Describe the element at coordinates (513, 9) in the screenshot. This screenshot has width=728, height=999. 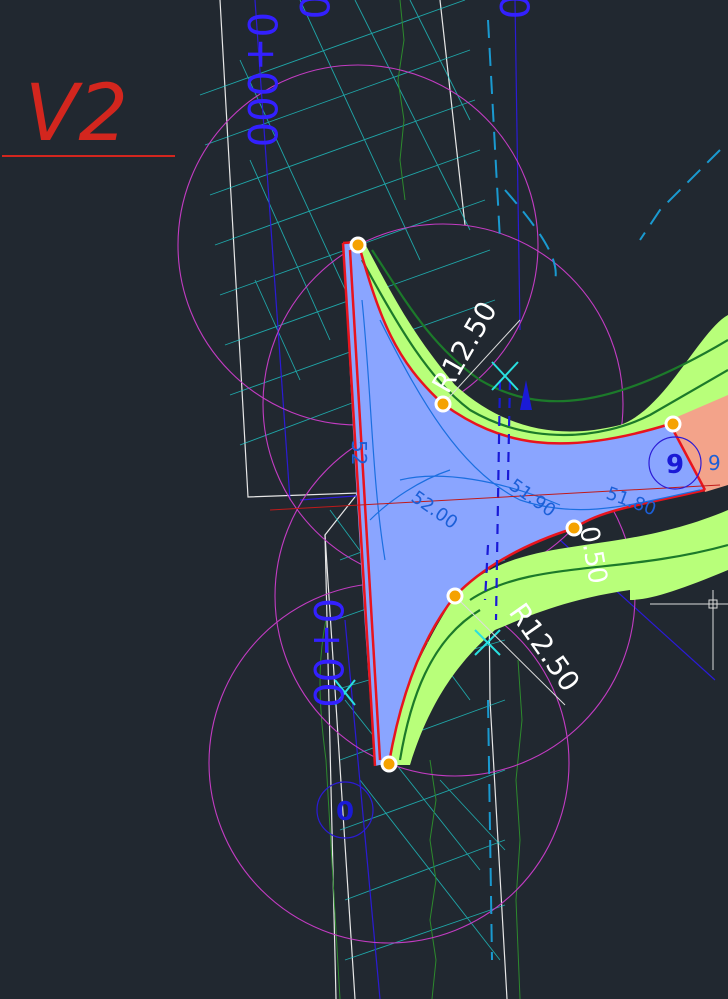
I see `station-fragment-right: 0` at that location.